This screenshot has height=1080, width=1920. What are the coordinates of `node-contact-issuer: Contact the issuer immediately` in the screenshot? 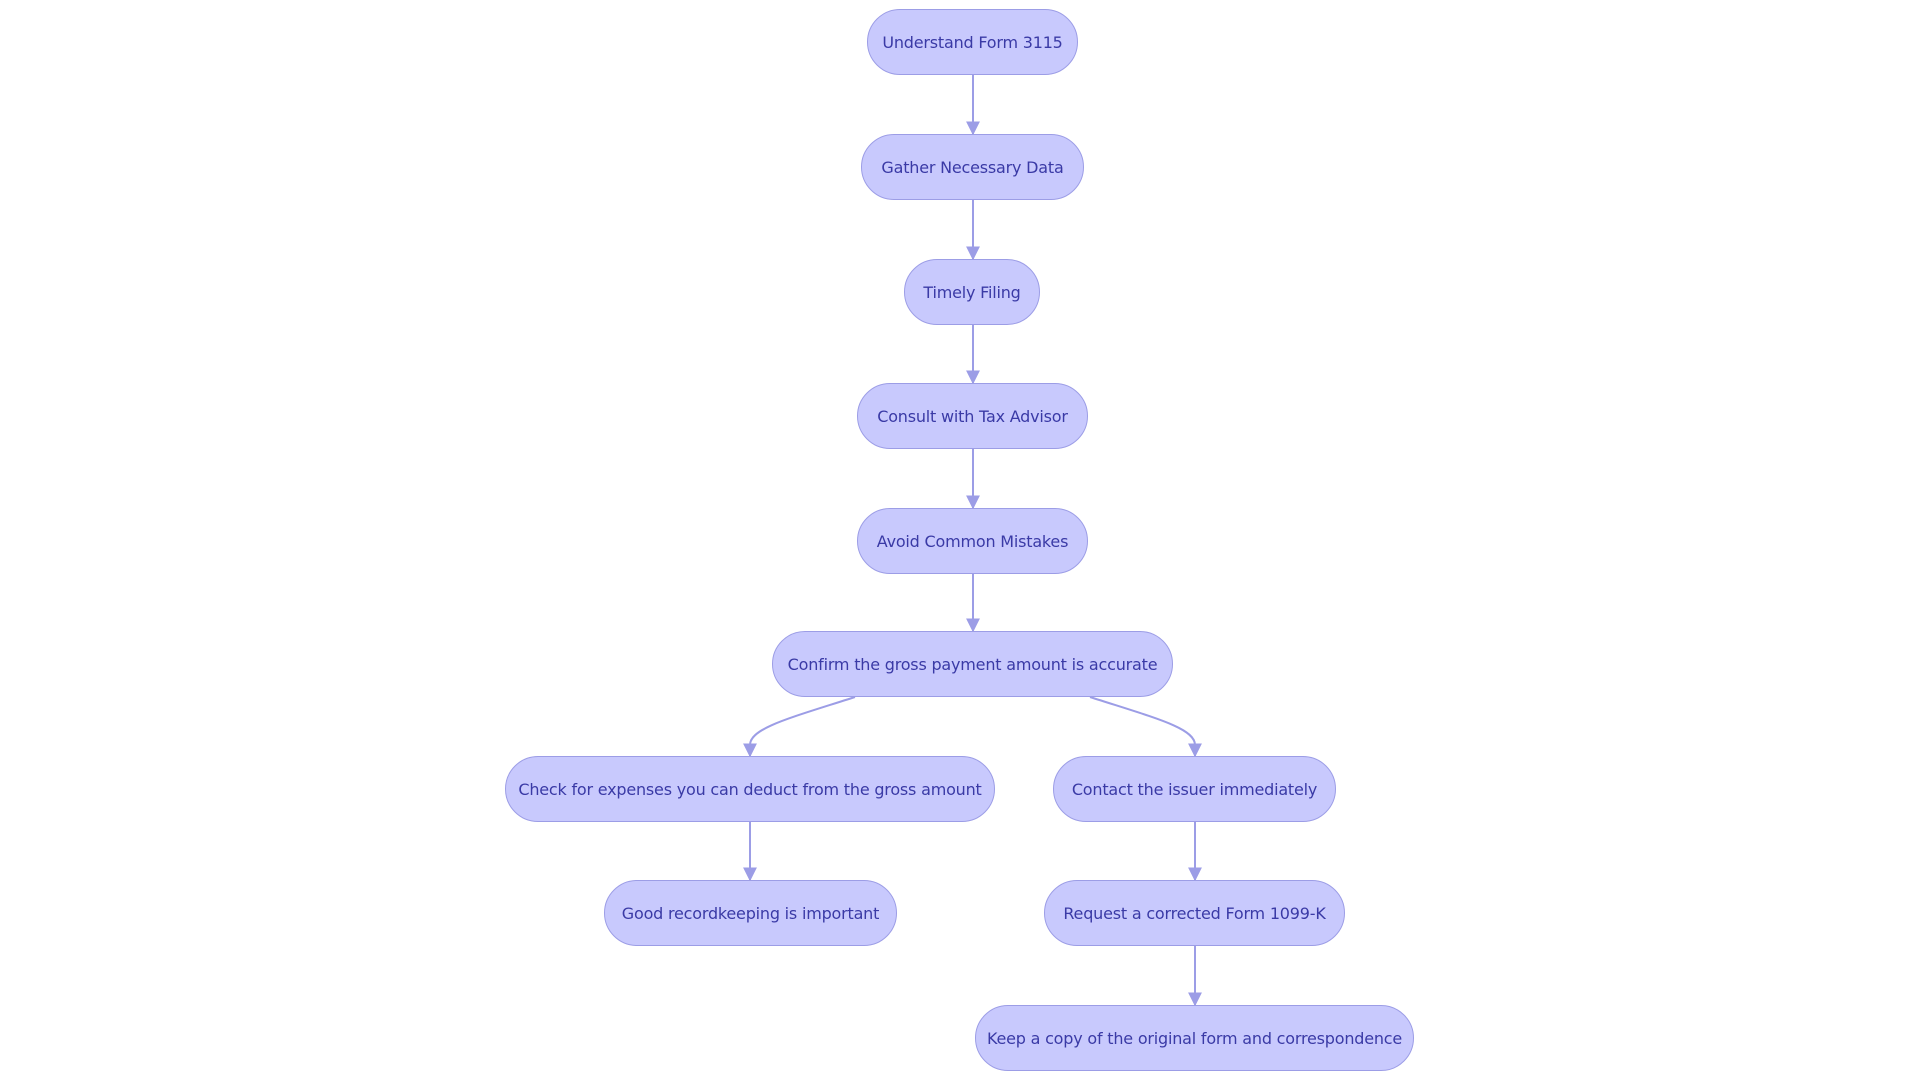 It's located at (1194, 789).